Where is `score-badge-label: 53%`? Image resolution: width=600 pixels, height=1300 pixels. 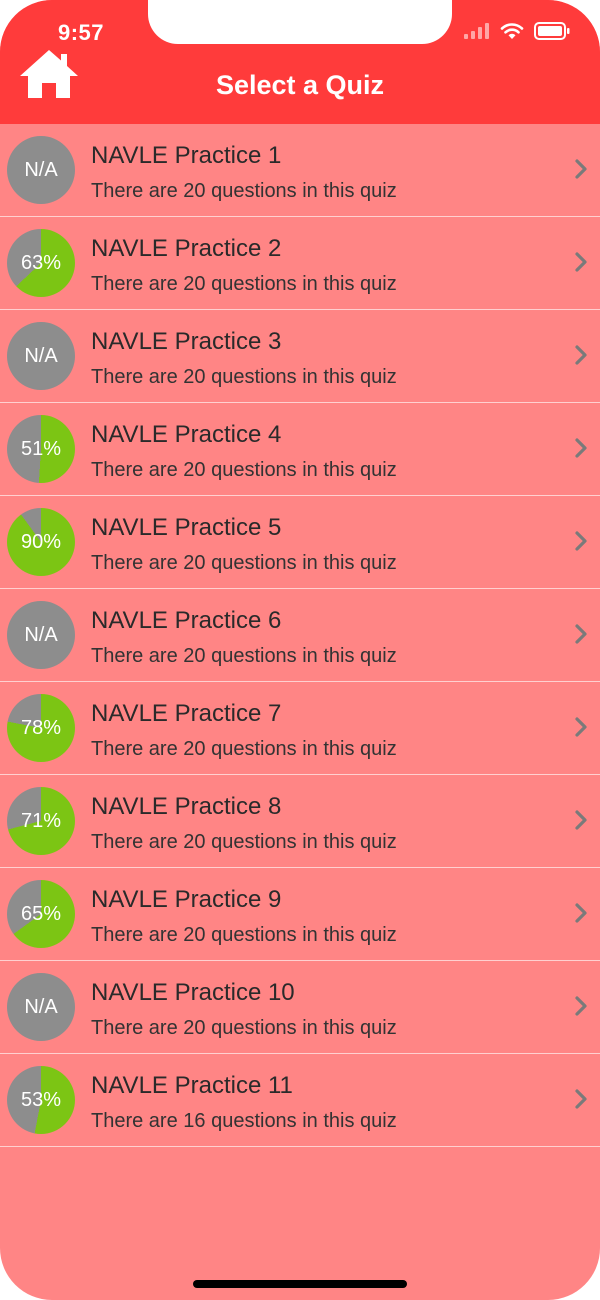 score-badge-label: 53% is located at coordinates (41, 1099).